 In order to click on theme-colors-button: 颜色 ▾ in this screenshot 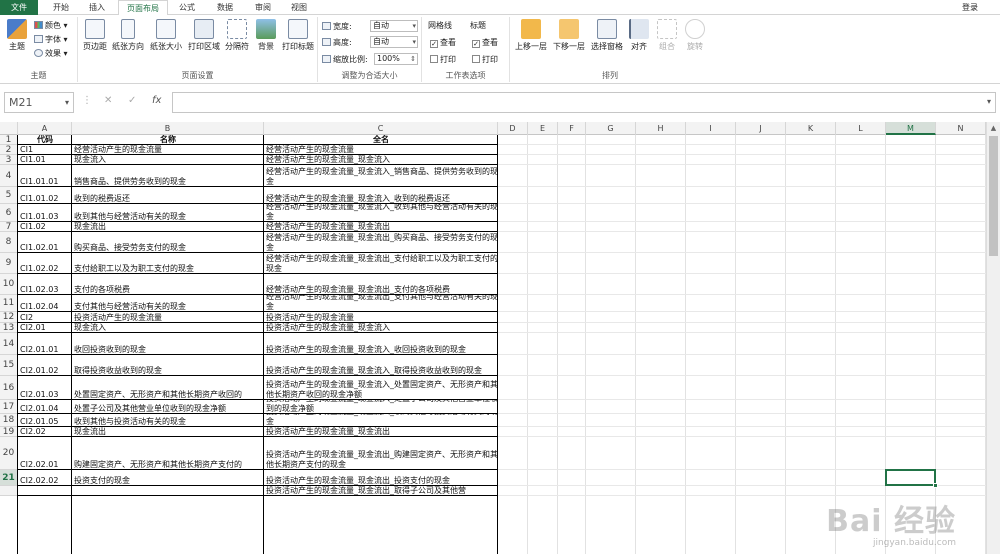, I will do `click(51, 25)`.